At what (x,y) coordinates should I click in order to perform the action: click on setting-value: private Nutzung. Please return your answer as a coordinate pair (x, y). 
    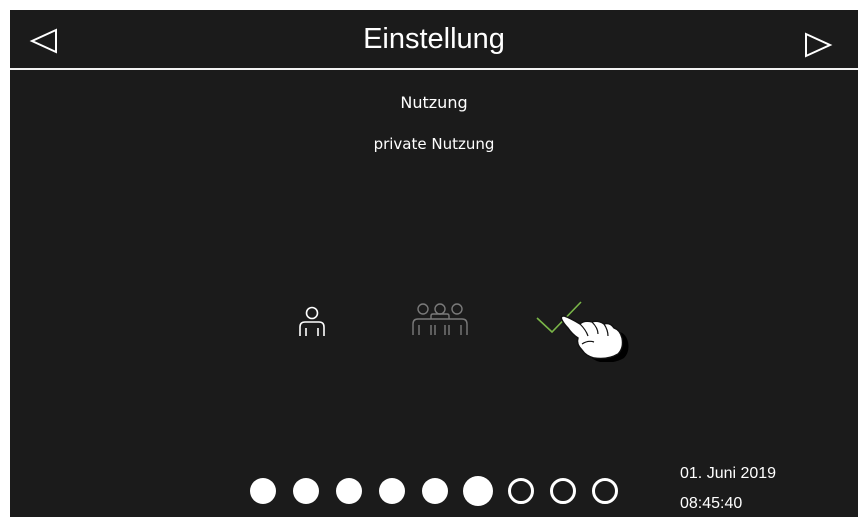
    Looking at the image, I should click on (434, 144).